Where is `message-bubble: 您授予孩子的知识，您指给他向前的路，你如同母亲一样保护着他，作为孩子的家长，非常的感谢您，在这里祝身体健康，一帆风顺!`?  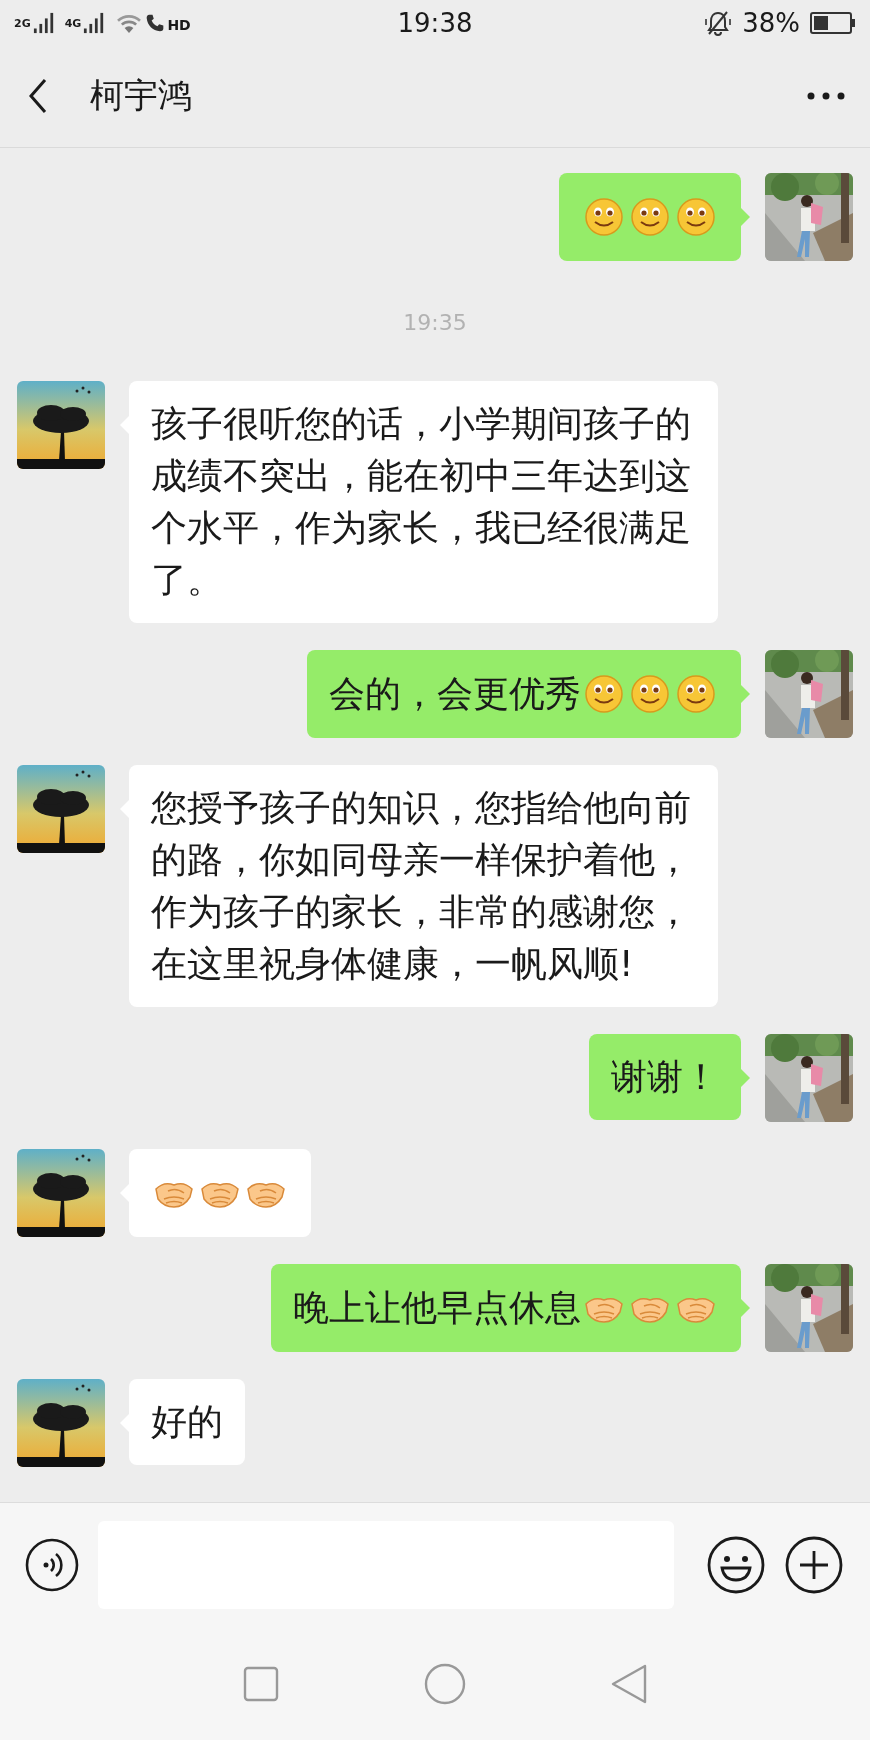
message-bubble: 您授予孩子的知识，您指给他向前的路，你如同母亲一样保护着他，作为孩子的家长，非常的感谢您，在这里祝身体健康，一帆风顺! is located at coordinates (423, 886).